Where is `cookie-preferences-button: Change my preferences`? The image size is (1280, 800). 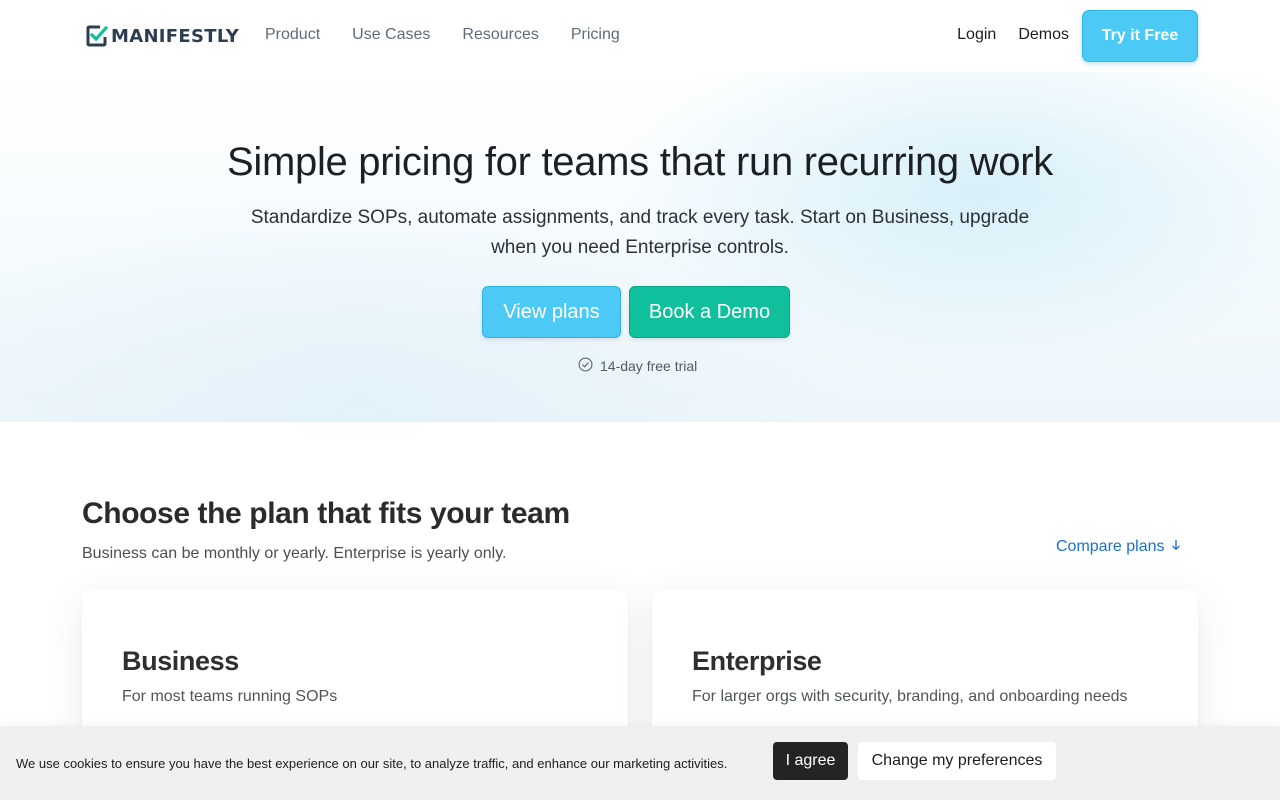 cookie-preferences-button: Change my preferences is located at coordinates (957, 761).